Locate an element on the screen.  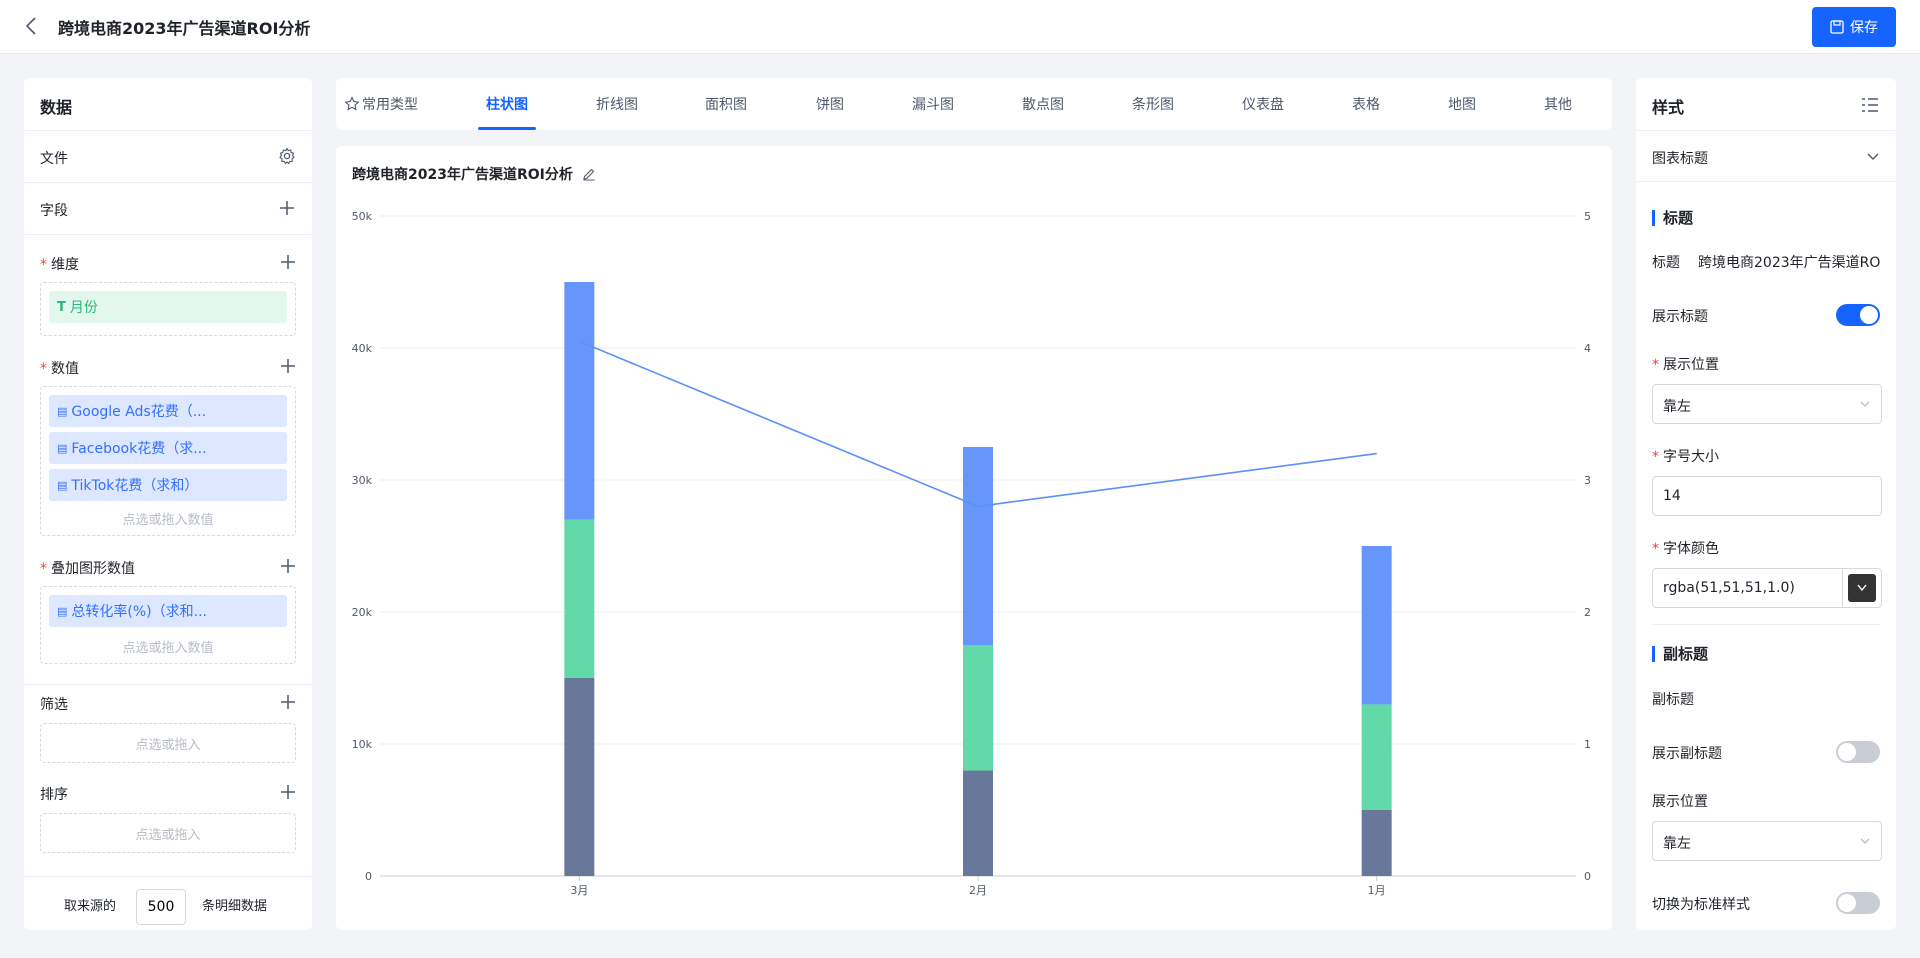
tab-horizontal-bar: 条形图 is located at coordinates (1153, 104).